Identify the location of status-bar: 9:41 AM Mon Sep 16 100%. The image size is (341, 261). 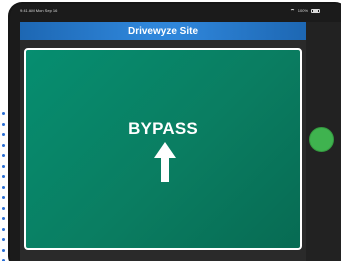
(170, 11).